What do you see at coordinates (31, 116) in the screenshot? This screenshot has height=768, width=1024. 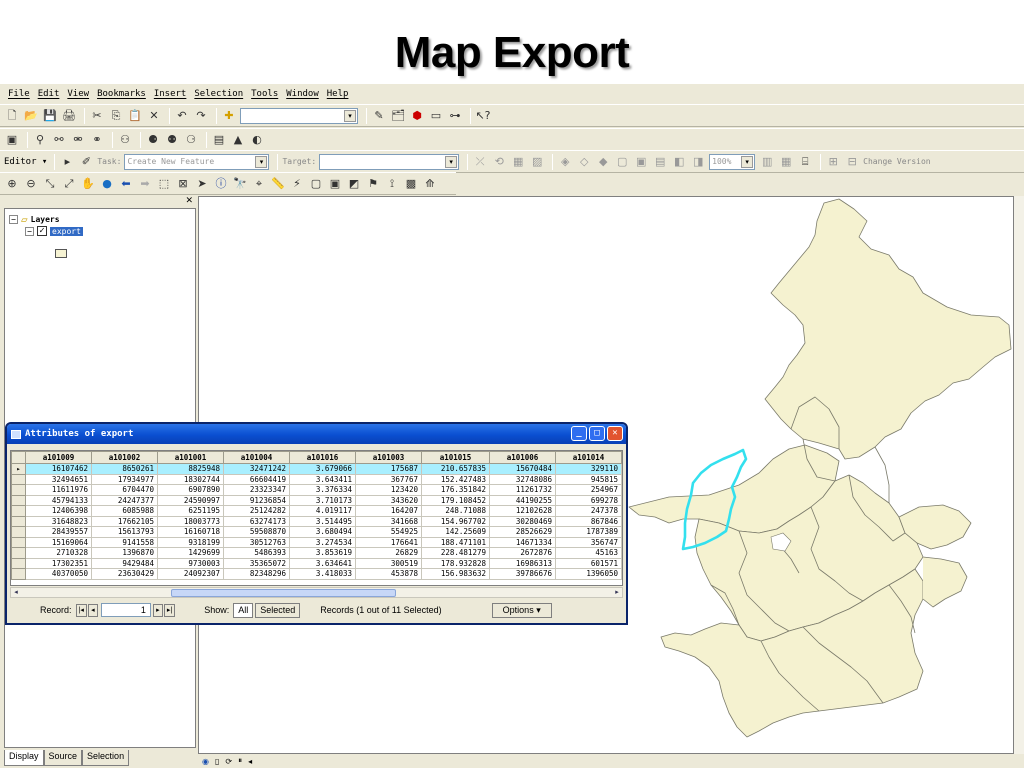 I see `open-icon: 📂` at bounding box center [31, 116].